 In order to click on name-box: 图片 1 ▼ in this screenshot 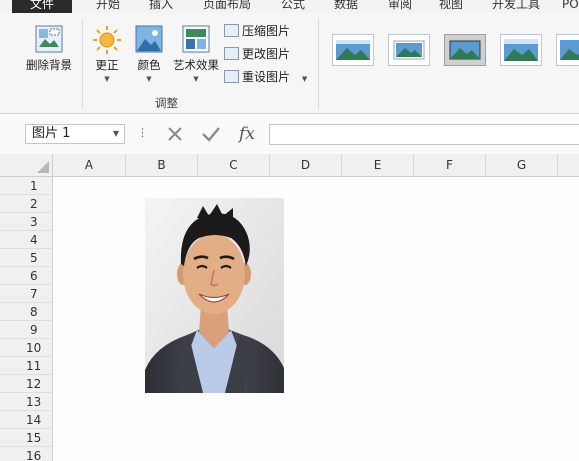, I will do `click(75, 134)`.